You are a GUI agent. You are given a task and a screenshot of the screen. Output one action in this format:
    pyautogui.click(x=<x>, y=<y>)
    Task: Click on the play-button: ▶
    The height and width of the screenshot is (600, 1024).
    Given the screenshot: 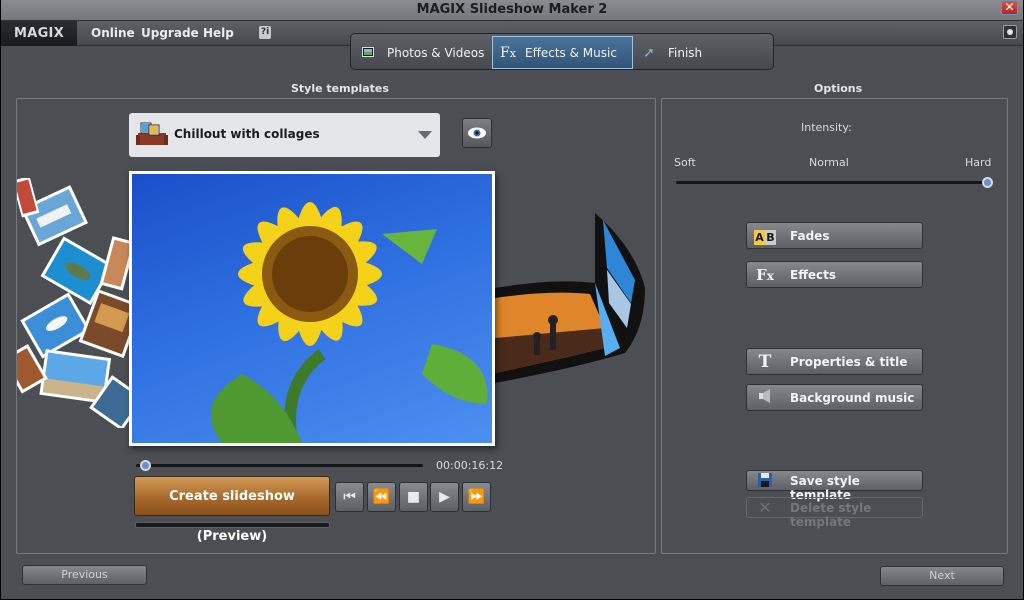 What is the action you would take?
    pyautogui.click(x=444, y=497)
    